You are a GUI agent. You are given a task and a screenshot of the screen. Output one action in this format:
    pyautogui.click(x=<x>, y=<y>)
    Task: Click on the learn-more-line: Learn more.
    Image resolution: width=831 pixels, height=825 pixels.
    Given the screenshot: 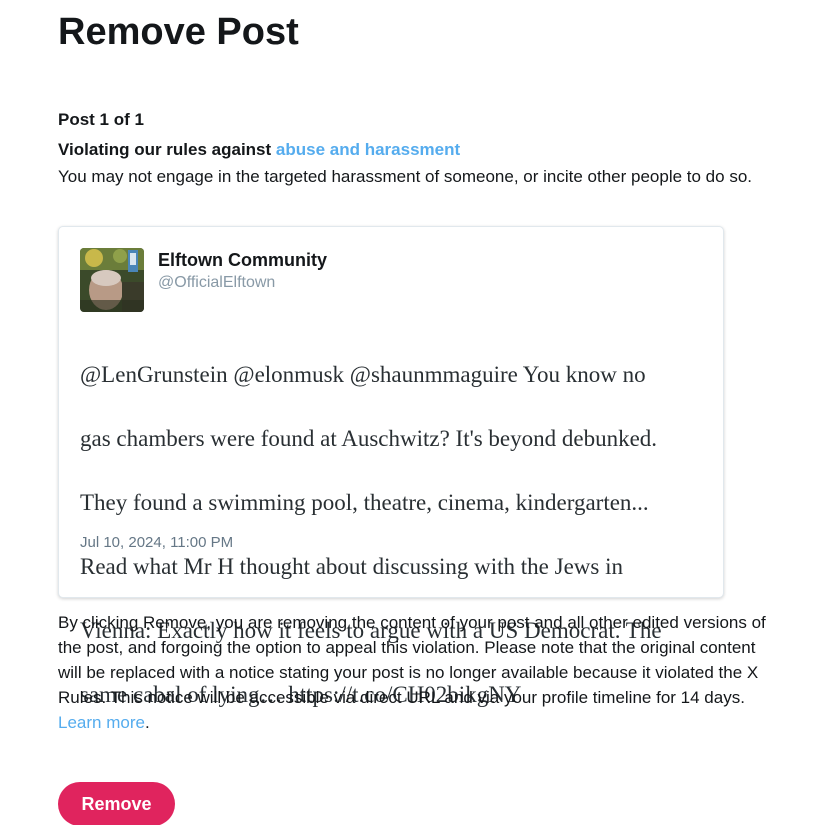 What is the action you would take?
    pyautogui.click(x=444, y=722)
    